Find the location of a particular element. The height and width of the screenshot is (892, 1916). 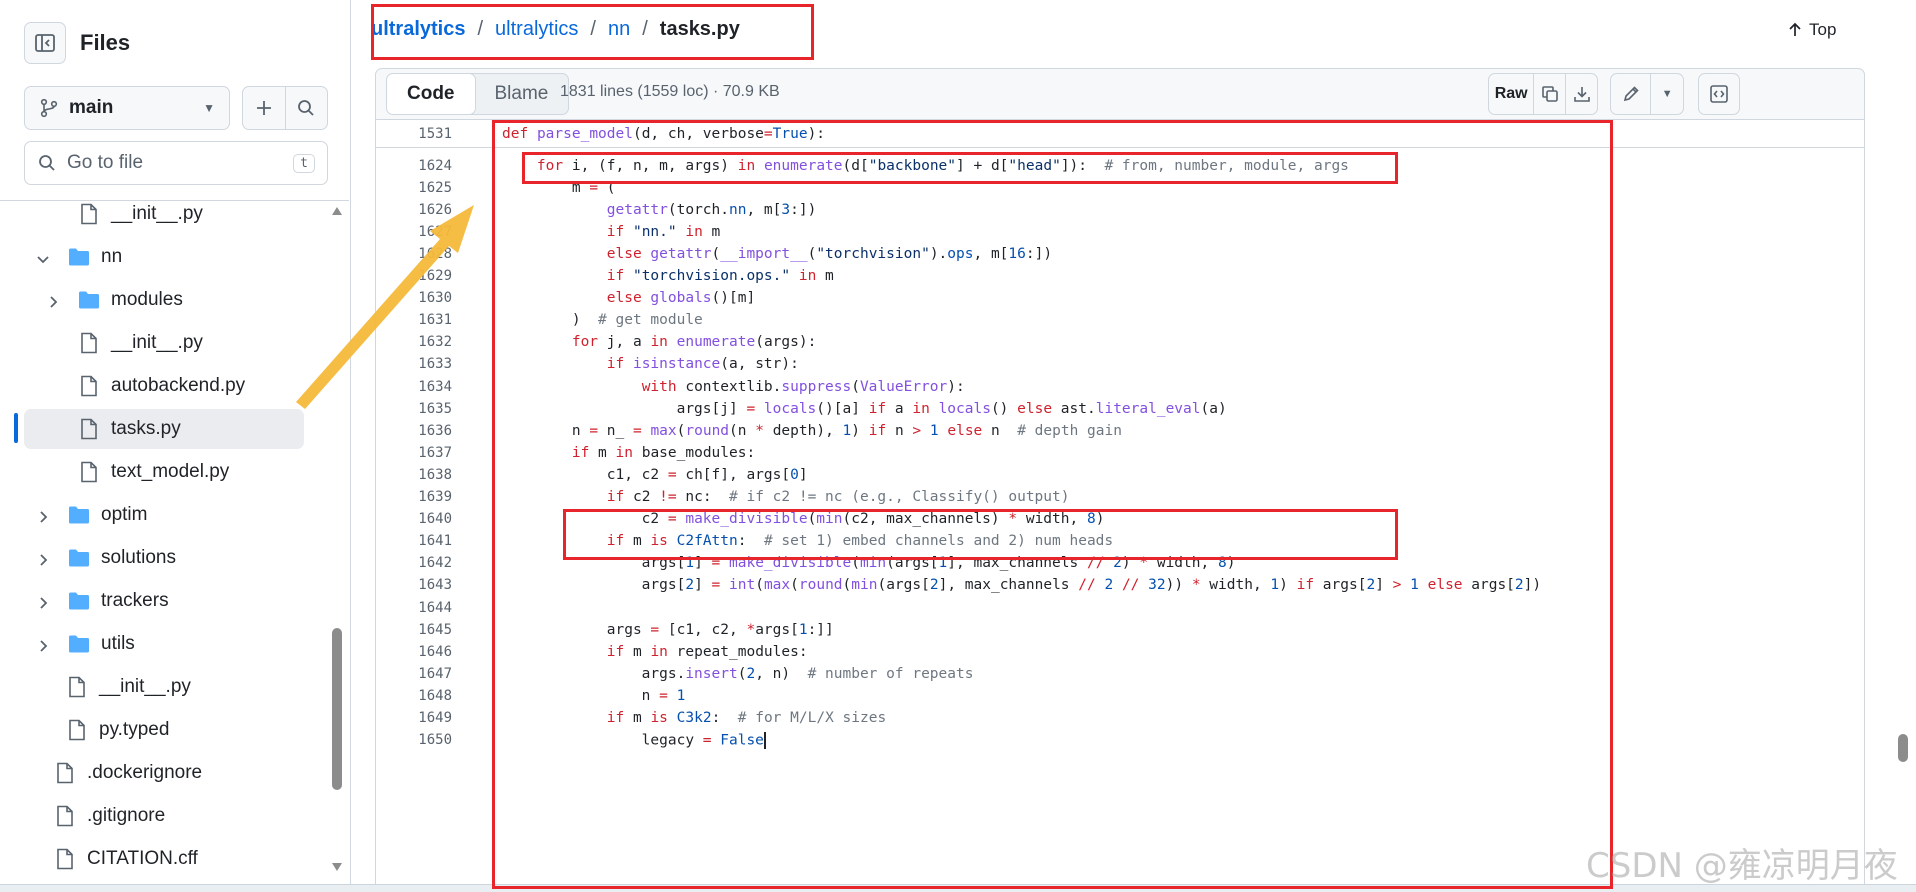

sidebar-item-utils: utils is located at coordinates (160, 644).